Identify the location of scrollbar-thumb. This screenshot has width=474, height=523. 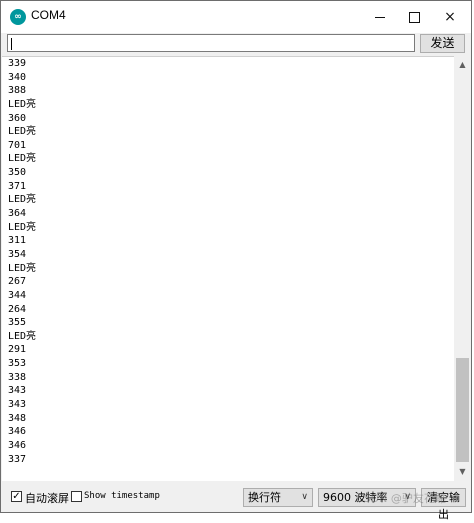
(462, 410).